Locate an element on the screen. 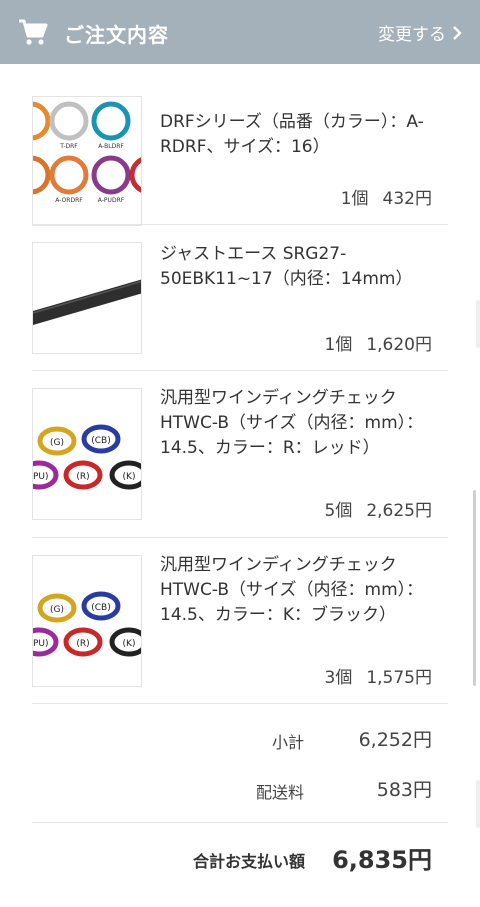  line-price: 2,625円 is located at coordinates (399, 511).